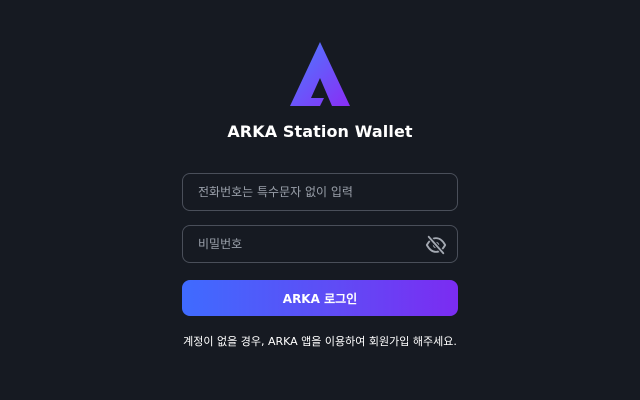 This screenshot has width=640, height=400. What do you see at coordinates (320, 298) in the screenshot?
I see `login-button: ARKA 로그인` at bounding box center [320, 298].